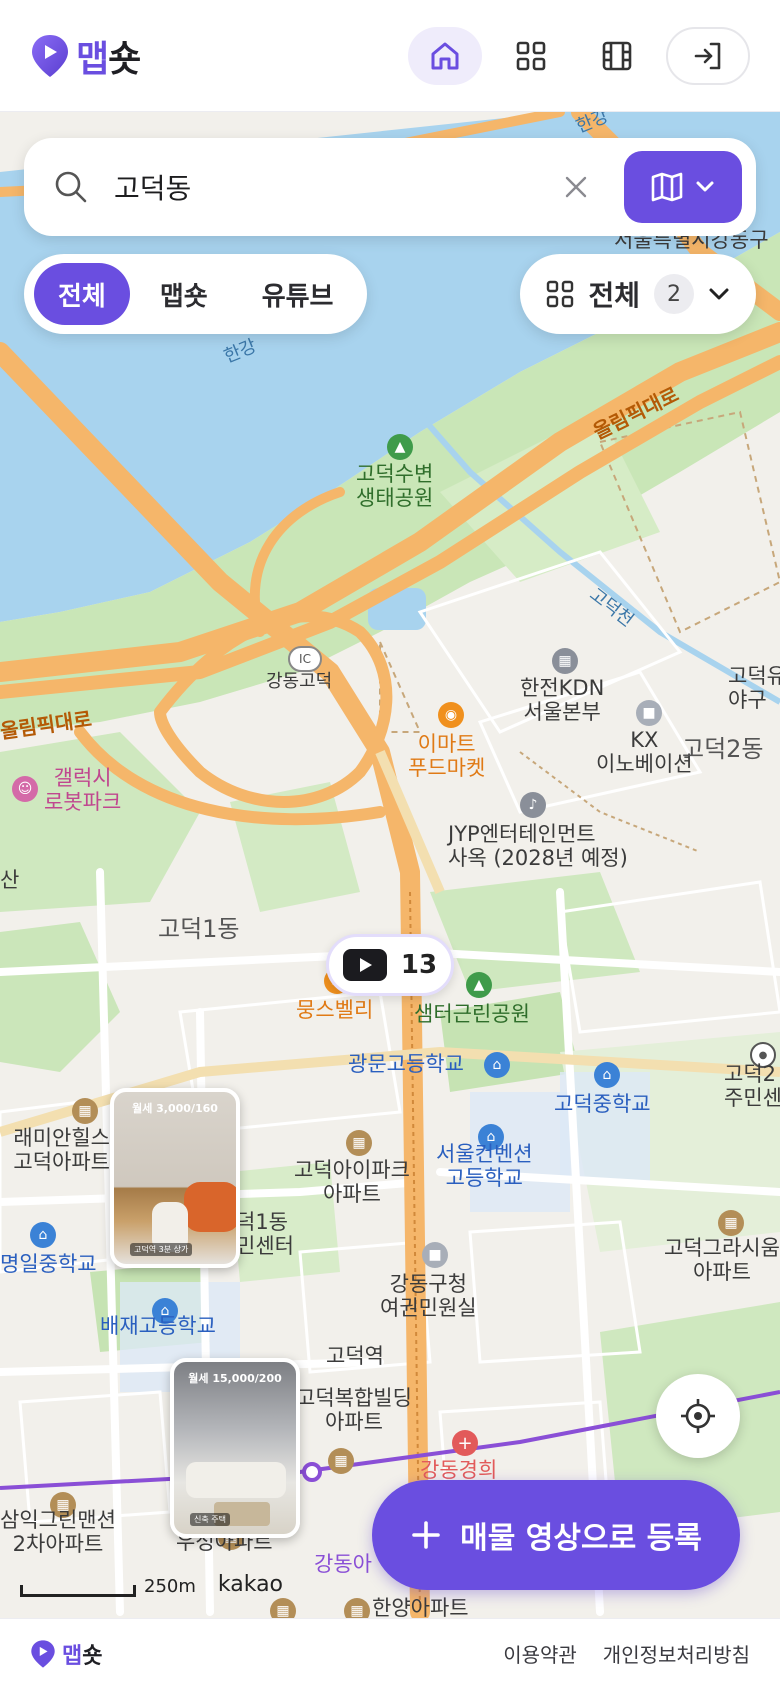 Image resolution: width=780 pixels, height=1688 pixels. Describe the element at coordinates (649, 713) in the screenshot. I see `building-poi-icon: ■` at that location.